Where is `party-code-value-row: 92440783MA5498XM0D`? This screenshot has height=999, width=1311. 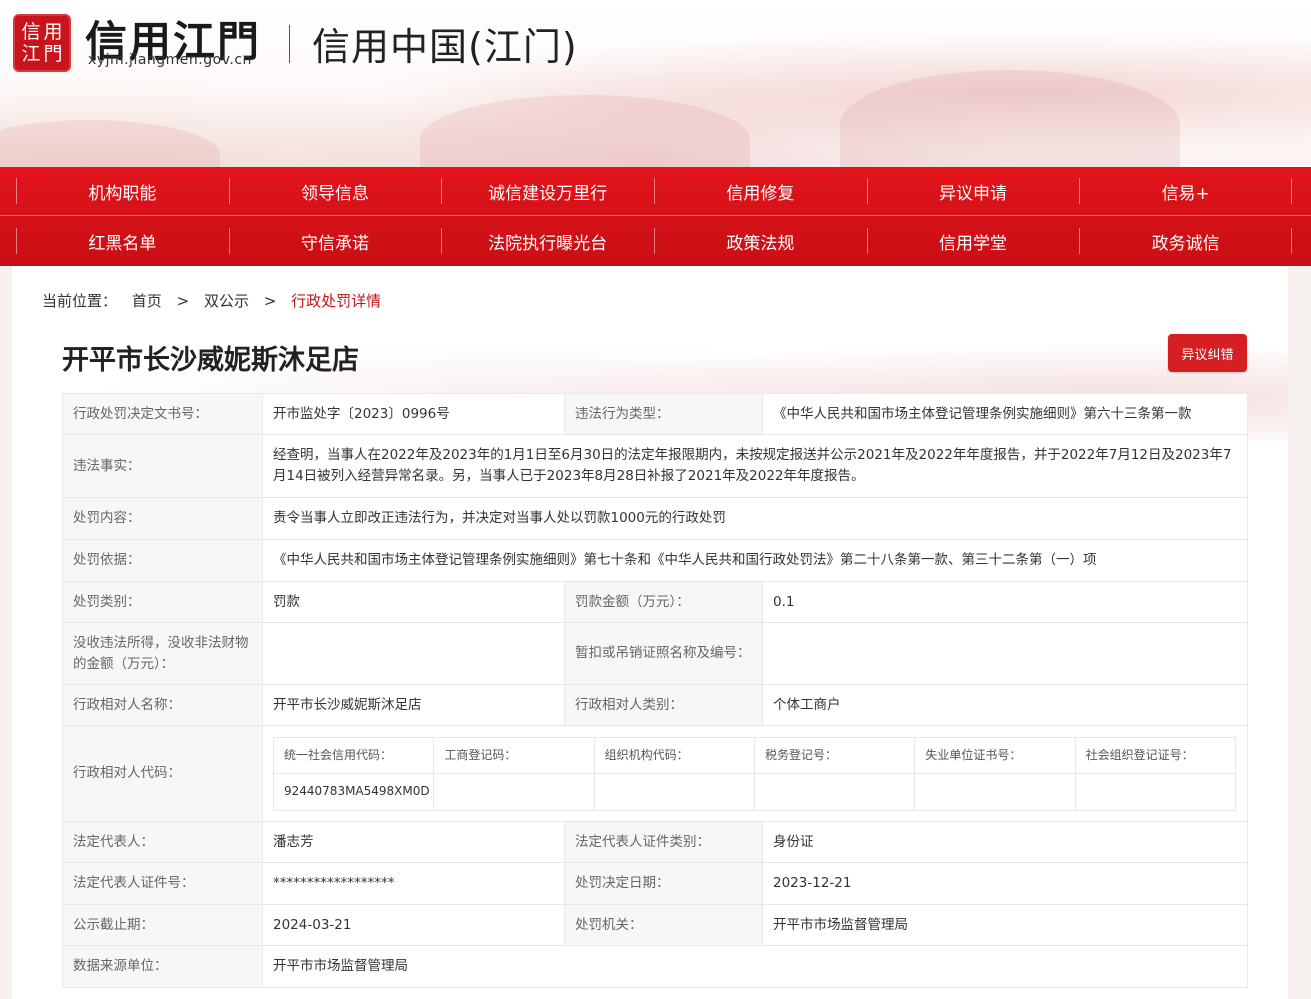
party-code-value-row: 92440783MA5498XM0D is located at coordinates (754, 791).